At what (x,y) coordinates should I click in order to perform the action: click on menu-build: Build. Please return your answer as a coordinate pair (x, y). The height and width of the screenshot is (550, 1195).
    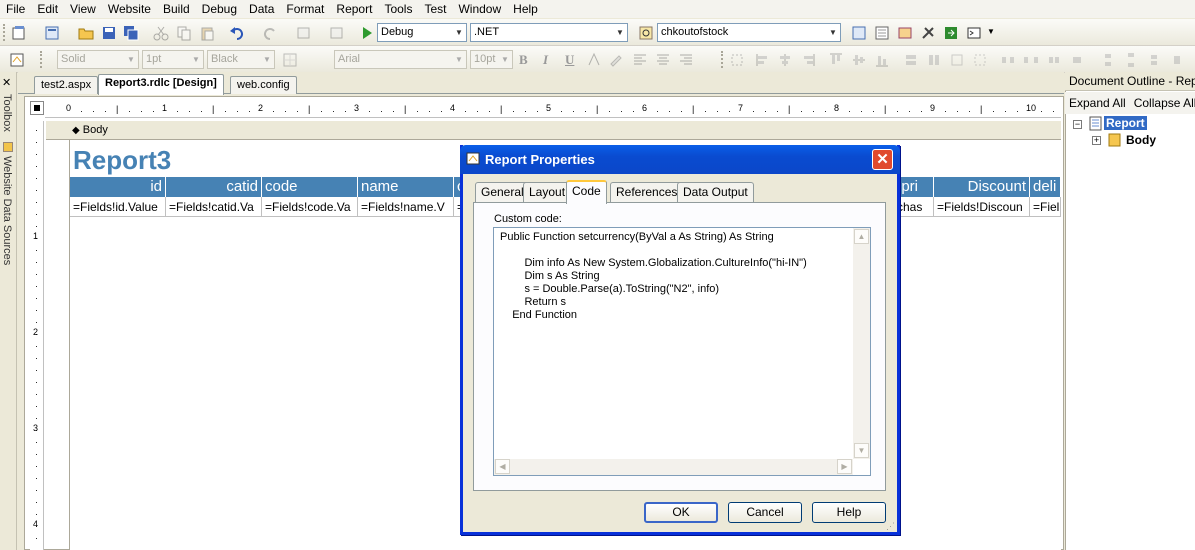
    Looking at the image, I should click on (176, 9).